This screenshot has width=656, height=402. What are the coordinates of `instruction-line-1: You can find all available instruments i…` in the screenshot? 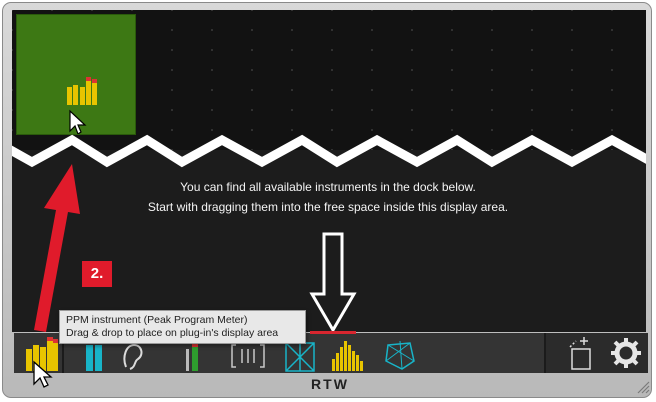 It's located at (328, 187).